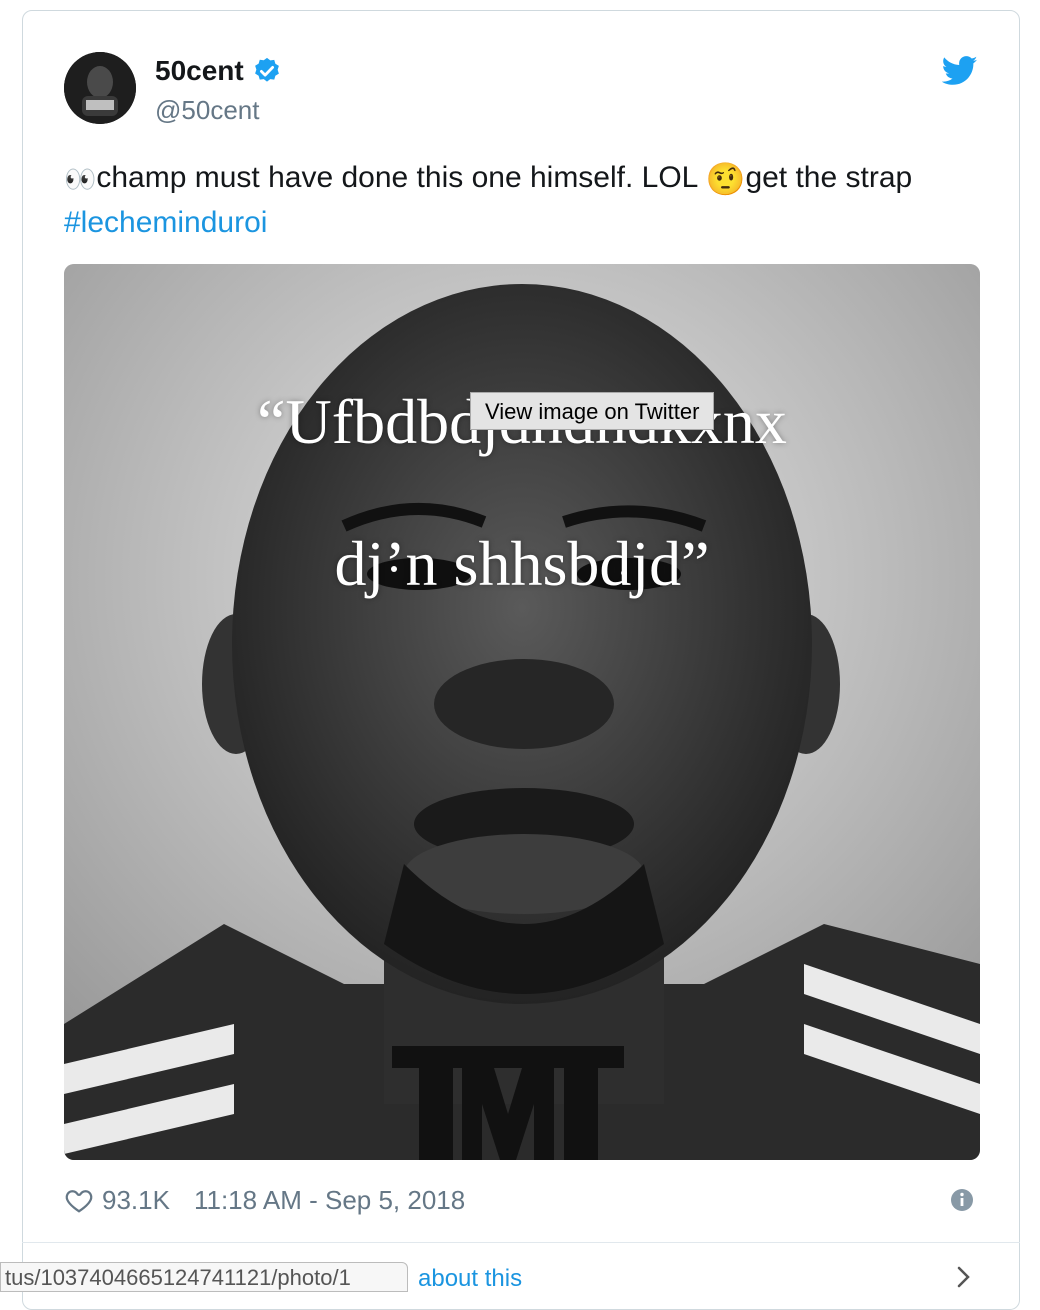 The height and width of the screenshot is (1310, 1040). I want to click on tweet-footer: 93.1K 11:18 AM - Sep 5, 2018, so click(264, 1200).